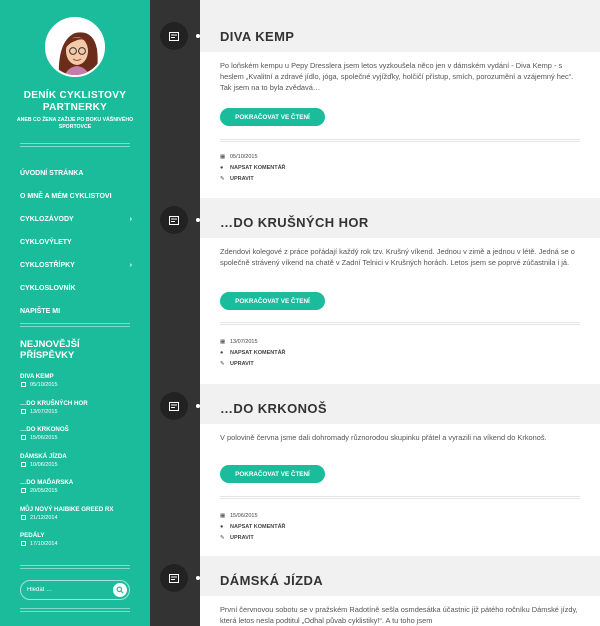 This screenshot has height=626, width=600. Describe the element at coordinates (44, 491) in the screenshot. I see `date-text: 20/05/2015` at that location.